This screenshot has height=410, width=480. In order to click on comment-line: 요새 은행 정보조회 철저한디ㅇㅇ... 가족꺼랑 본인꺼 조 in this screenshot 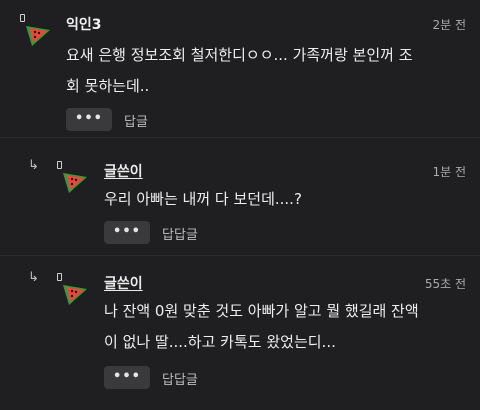, I will do `click(239, 55)`.